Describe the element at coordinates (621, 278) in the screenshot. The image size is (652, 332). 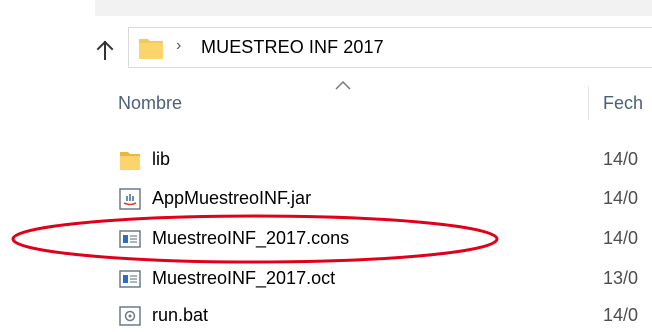
I see `file-date: 13/0` at that location.